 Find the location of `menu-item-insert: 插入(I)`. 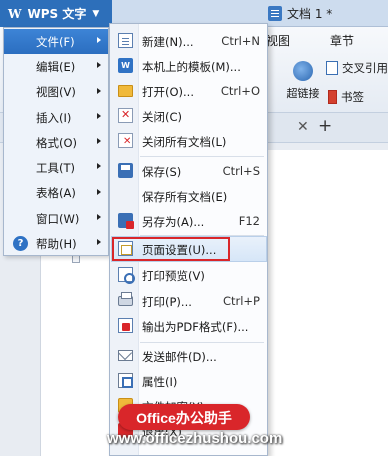

menu-item-insert: 插入(I) is located at coordinates (56, 117).